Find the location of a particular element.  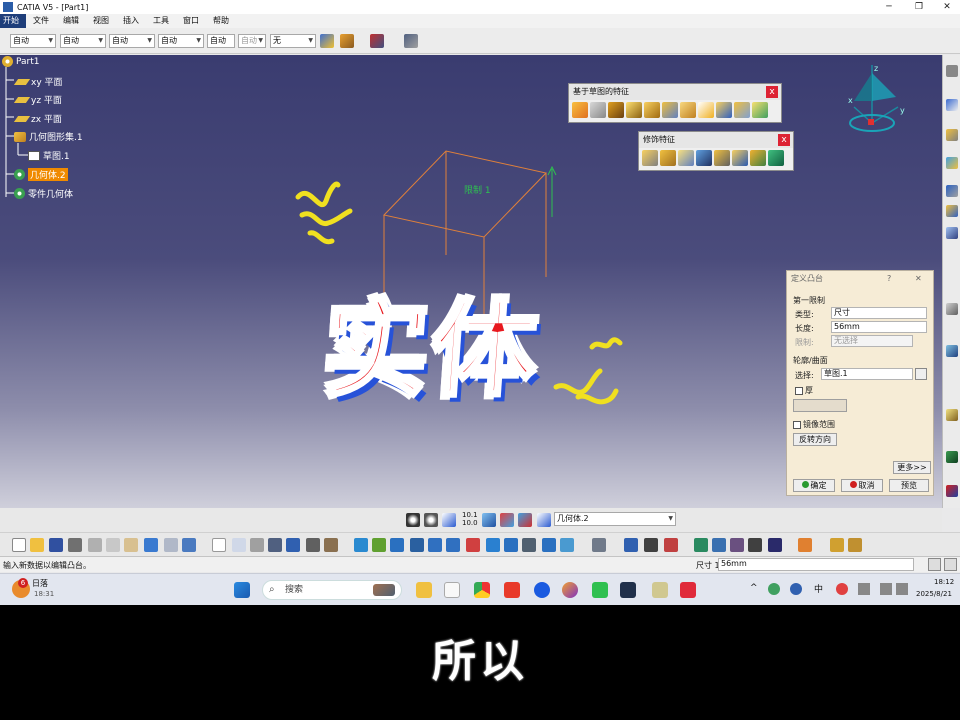

thick-checkbox: 厚 is located at coordinates (804, 390).